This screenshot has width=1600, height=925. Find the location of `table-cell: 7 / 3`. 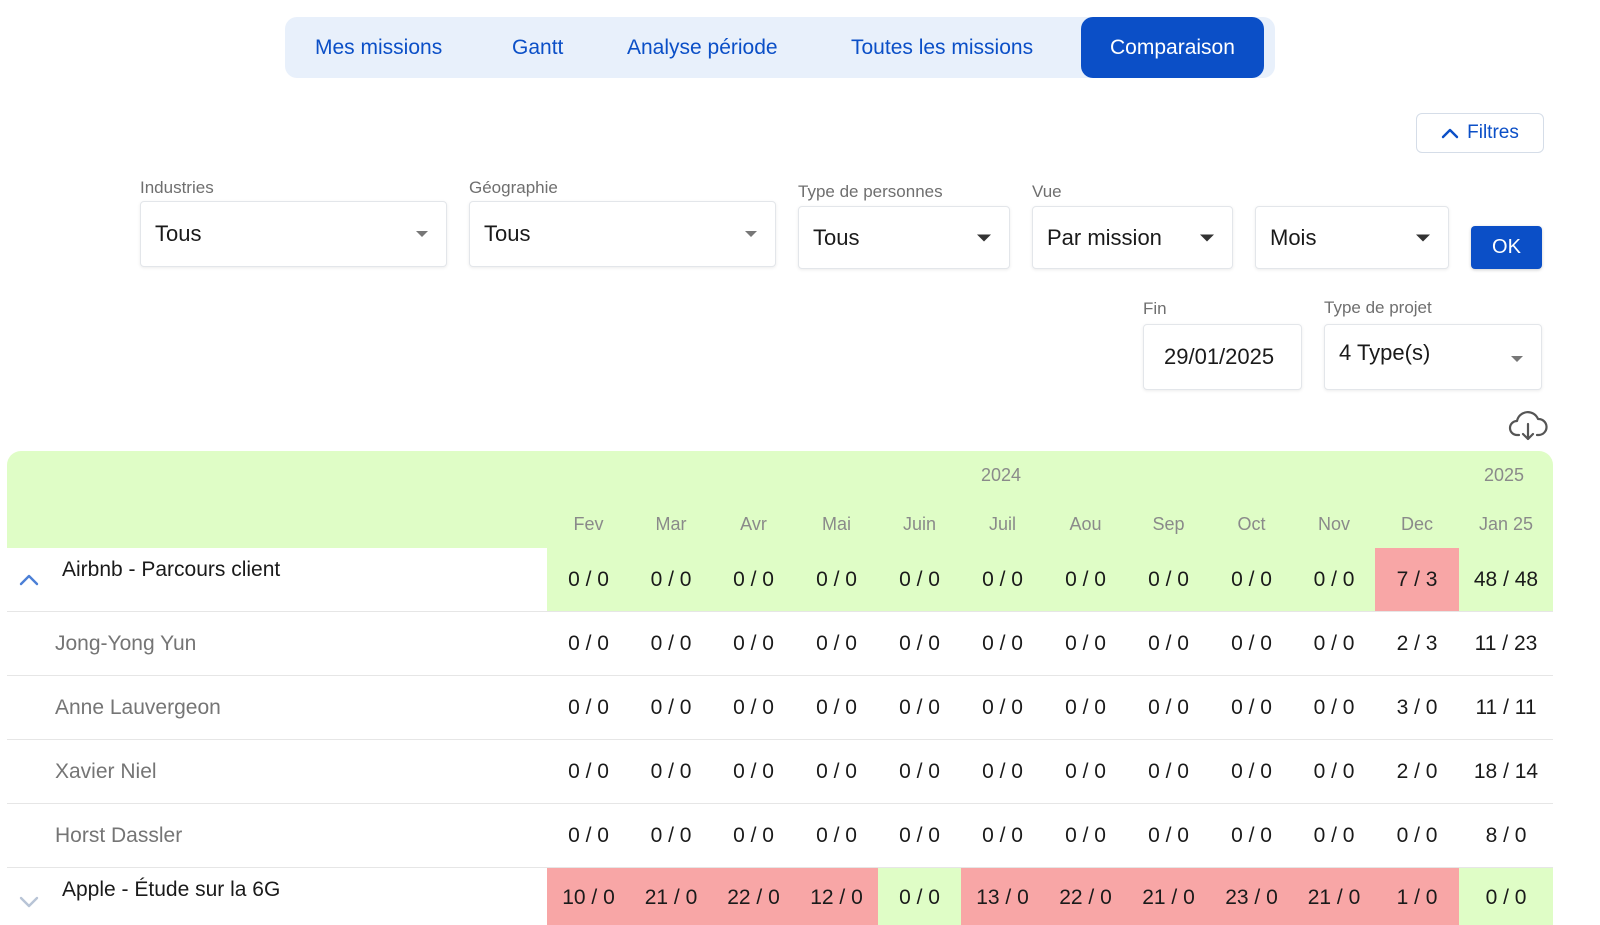

table-cell: 7 / 3 is located at coordinates (1417, 579).